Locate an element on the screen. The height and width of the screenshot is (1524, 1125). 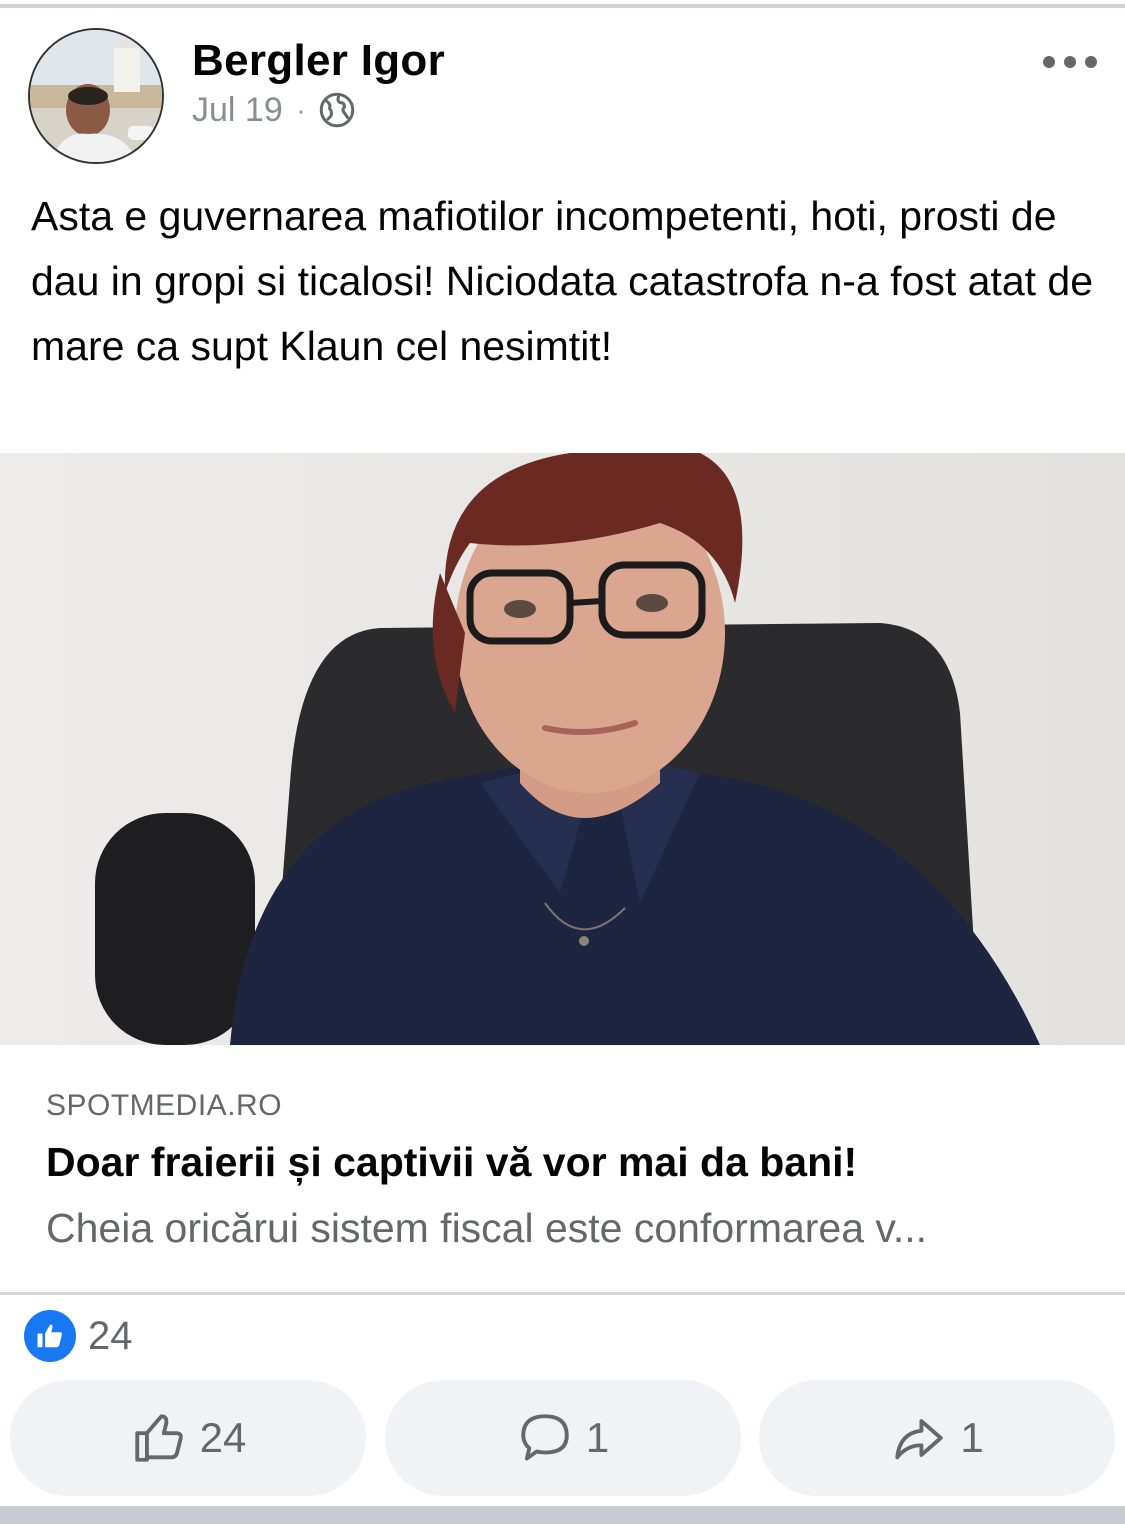
share-count: 1 is located at coordinates (972, 1437).